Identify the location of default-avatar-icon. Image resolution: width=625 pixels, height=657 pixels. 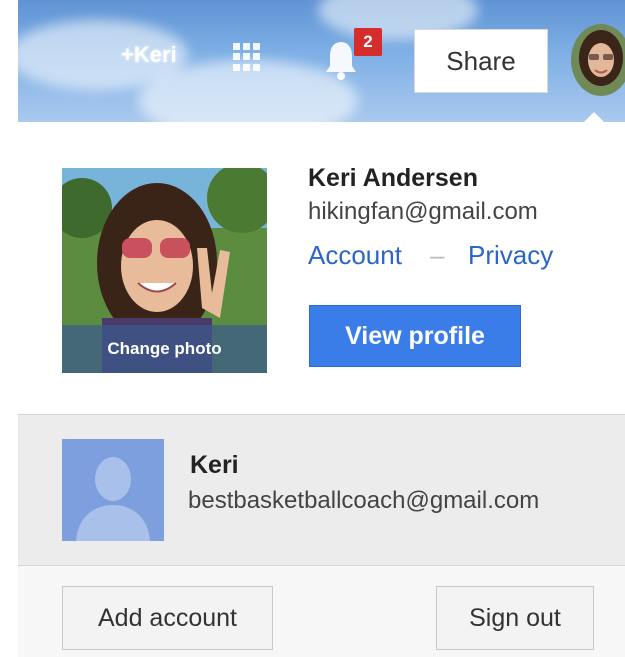
(113, 490).